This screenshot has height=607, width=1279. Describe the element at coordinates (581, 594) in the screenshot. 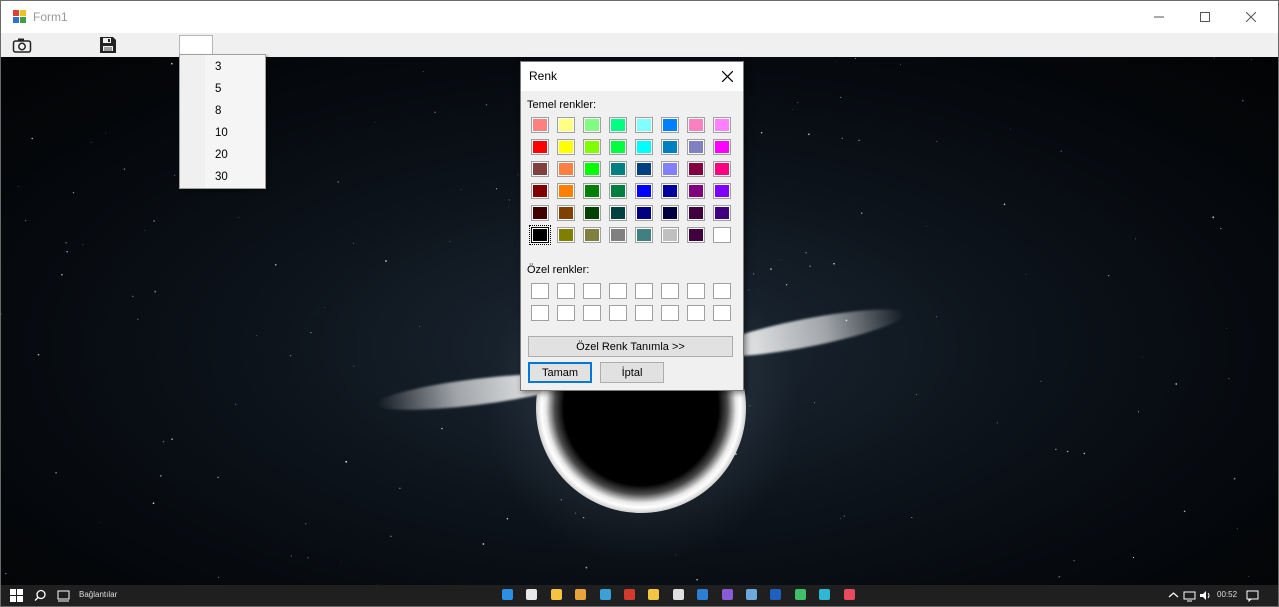

I see `store-icon` at that location.